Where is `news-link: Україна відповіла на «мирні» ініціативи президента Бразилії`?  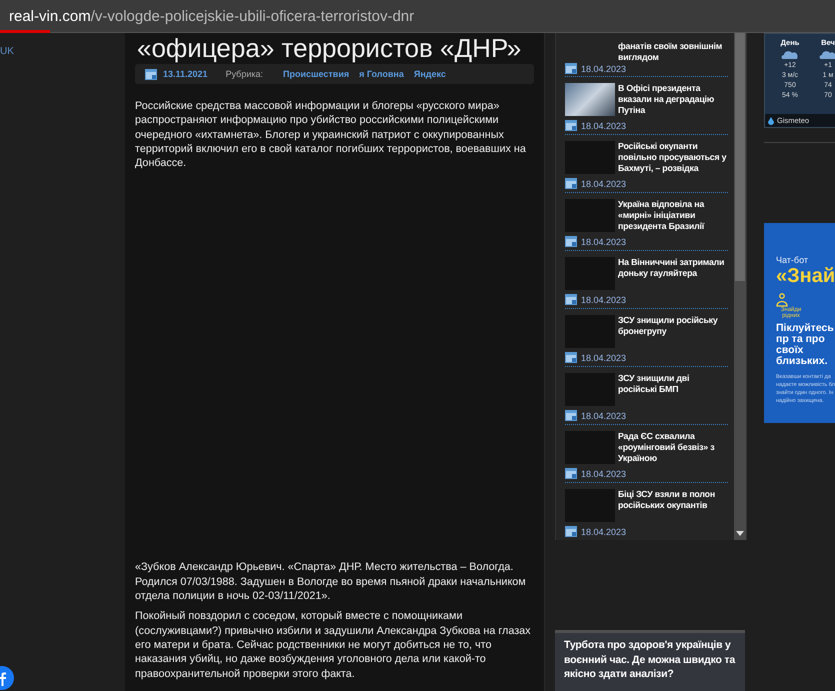
news-link: Україна відповіла на «мирні» ініціативи президента Бразилії is located at coordinates (673, 215).